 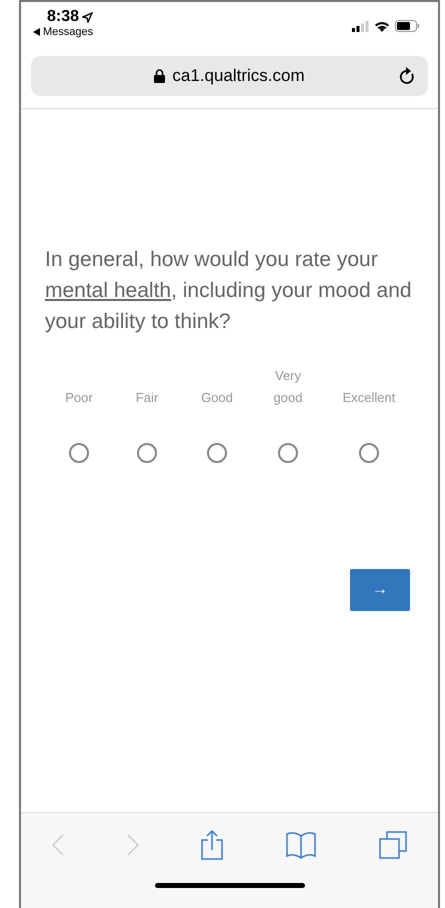 What do you see at coordinates (360, 26) in the screenshot?
I see `signal-icon` at bounding box center [360, 26].